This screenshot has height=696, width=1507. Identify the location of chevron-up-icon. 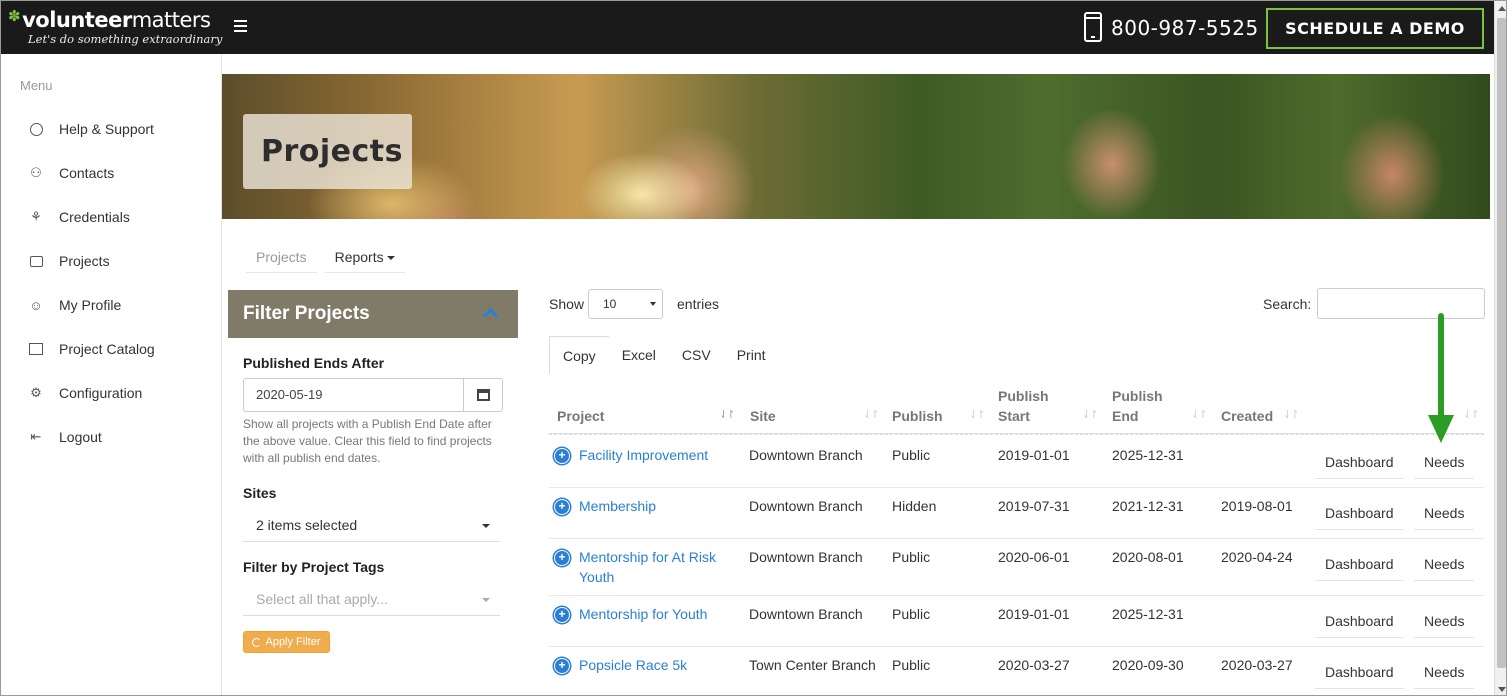
(490, 315).